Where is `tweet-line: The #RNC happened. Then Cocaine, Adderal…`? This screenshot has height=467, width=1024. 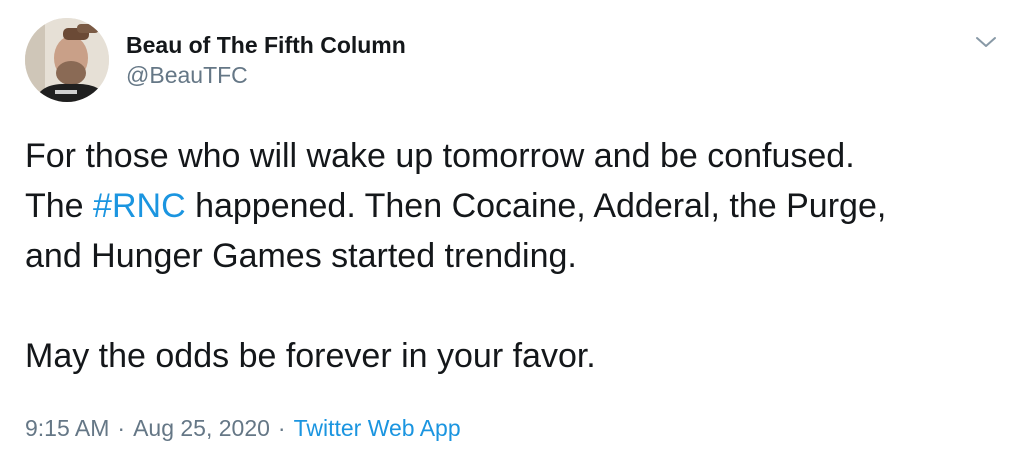
tweet-line: The #RNC happened. Then Cocaine, Adderal… is located at coordinates (510, 206).